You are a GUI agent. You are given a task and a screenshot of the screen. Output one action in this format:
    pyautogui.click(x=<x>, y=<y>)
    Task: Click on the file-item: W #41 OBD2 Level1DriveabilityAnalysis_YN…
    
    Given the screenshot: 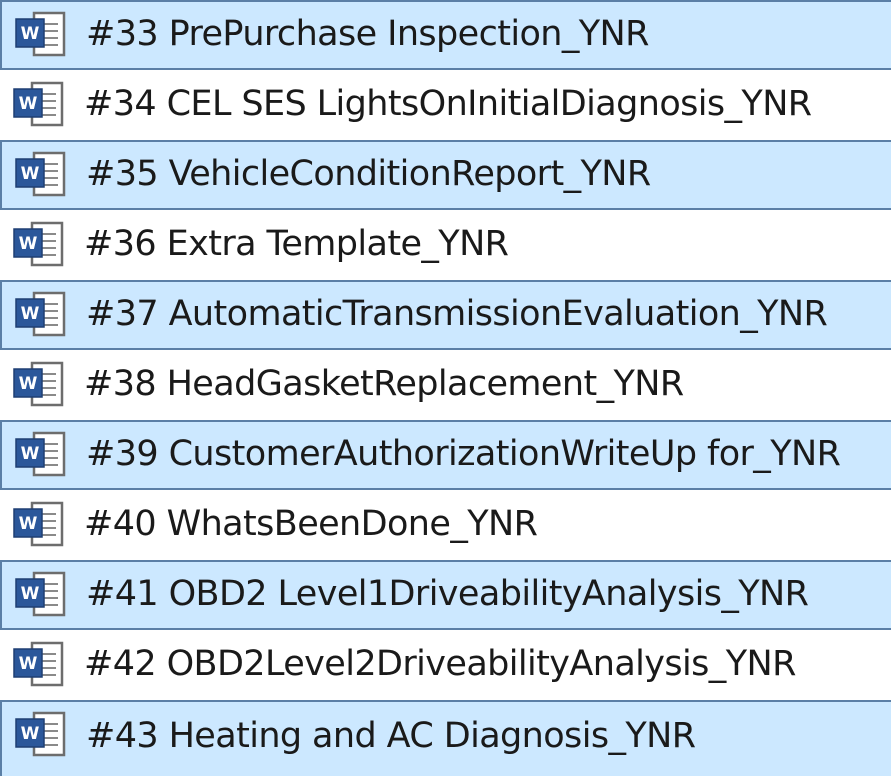 What is the action you would take?
    pyautogui.click(x=445, y=595)
    